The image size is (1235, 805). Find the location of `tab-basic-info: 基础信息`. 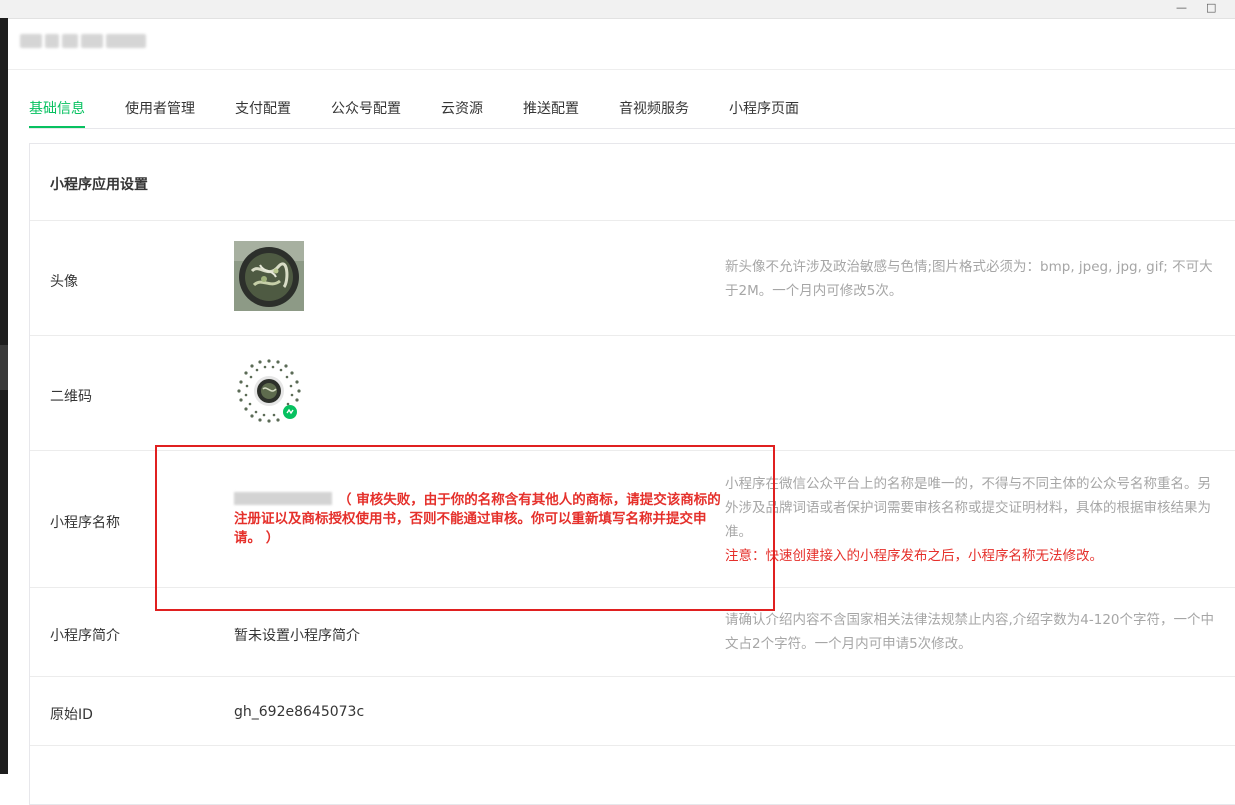

tab-basic-info: 基础信息 is located at coordinates (57, 114).